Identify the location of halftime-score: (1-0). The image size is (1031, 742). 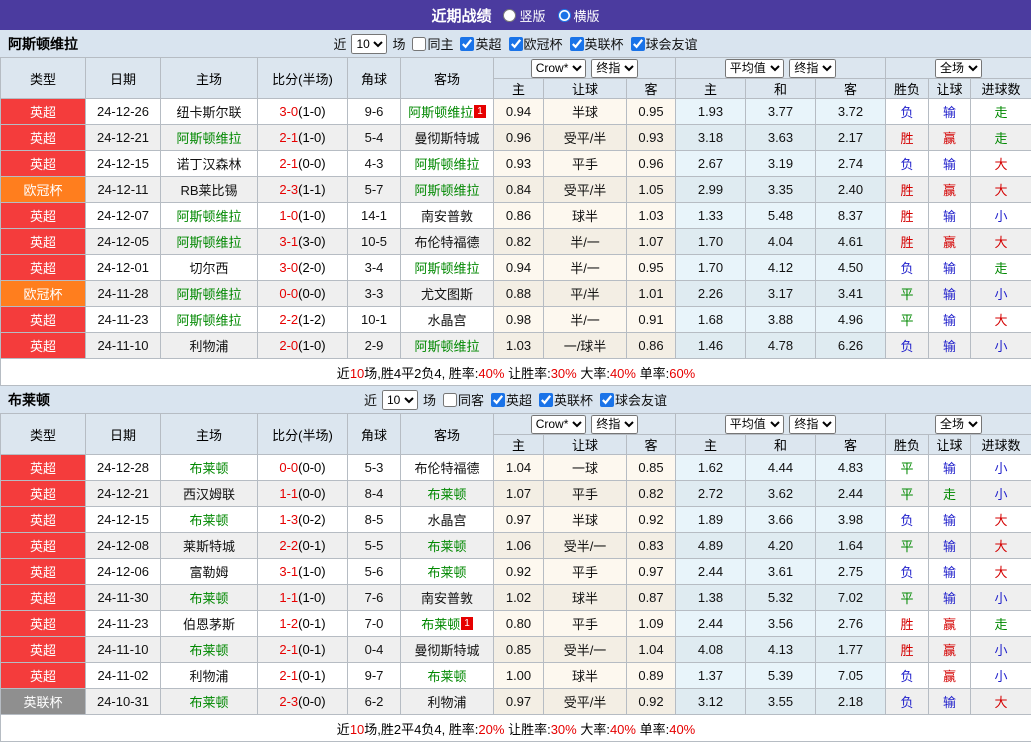
(311, 215).